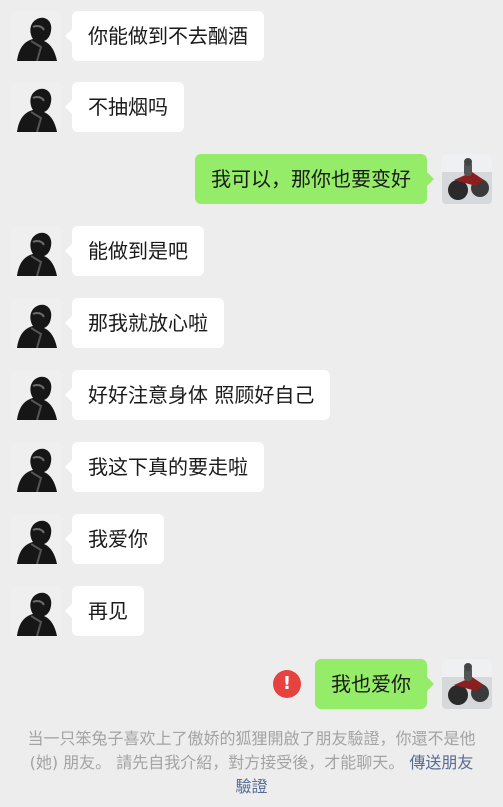  What do you see at coordinates (164, 467) in the screenshot?
I see `message-bubble: 我这下真的要走啦` at bounding box center [164, 467].